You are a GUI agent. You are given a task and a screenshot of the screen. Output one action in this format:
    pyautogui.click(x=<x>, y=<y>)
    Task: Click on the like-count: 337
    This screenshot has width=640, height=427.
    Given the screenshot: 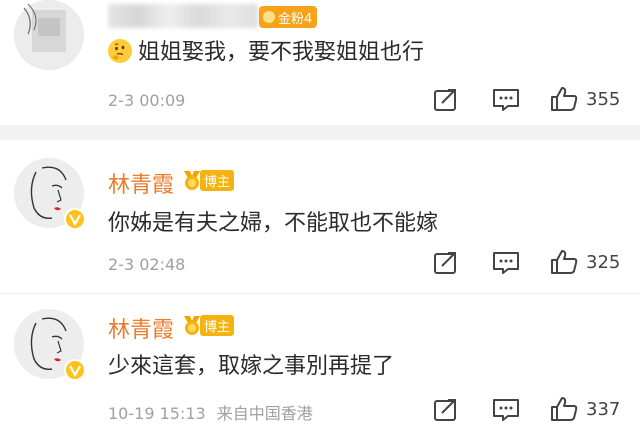 What is the action you would take?
    pyautogui.click(x=603, y=409)
    